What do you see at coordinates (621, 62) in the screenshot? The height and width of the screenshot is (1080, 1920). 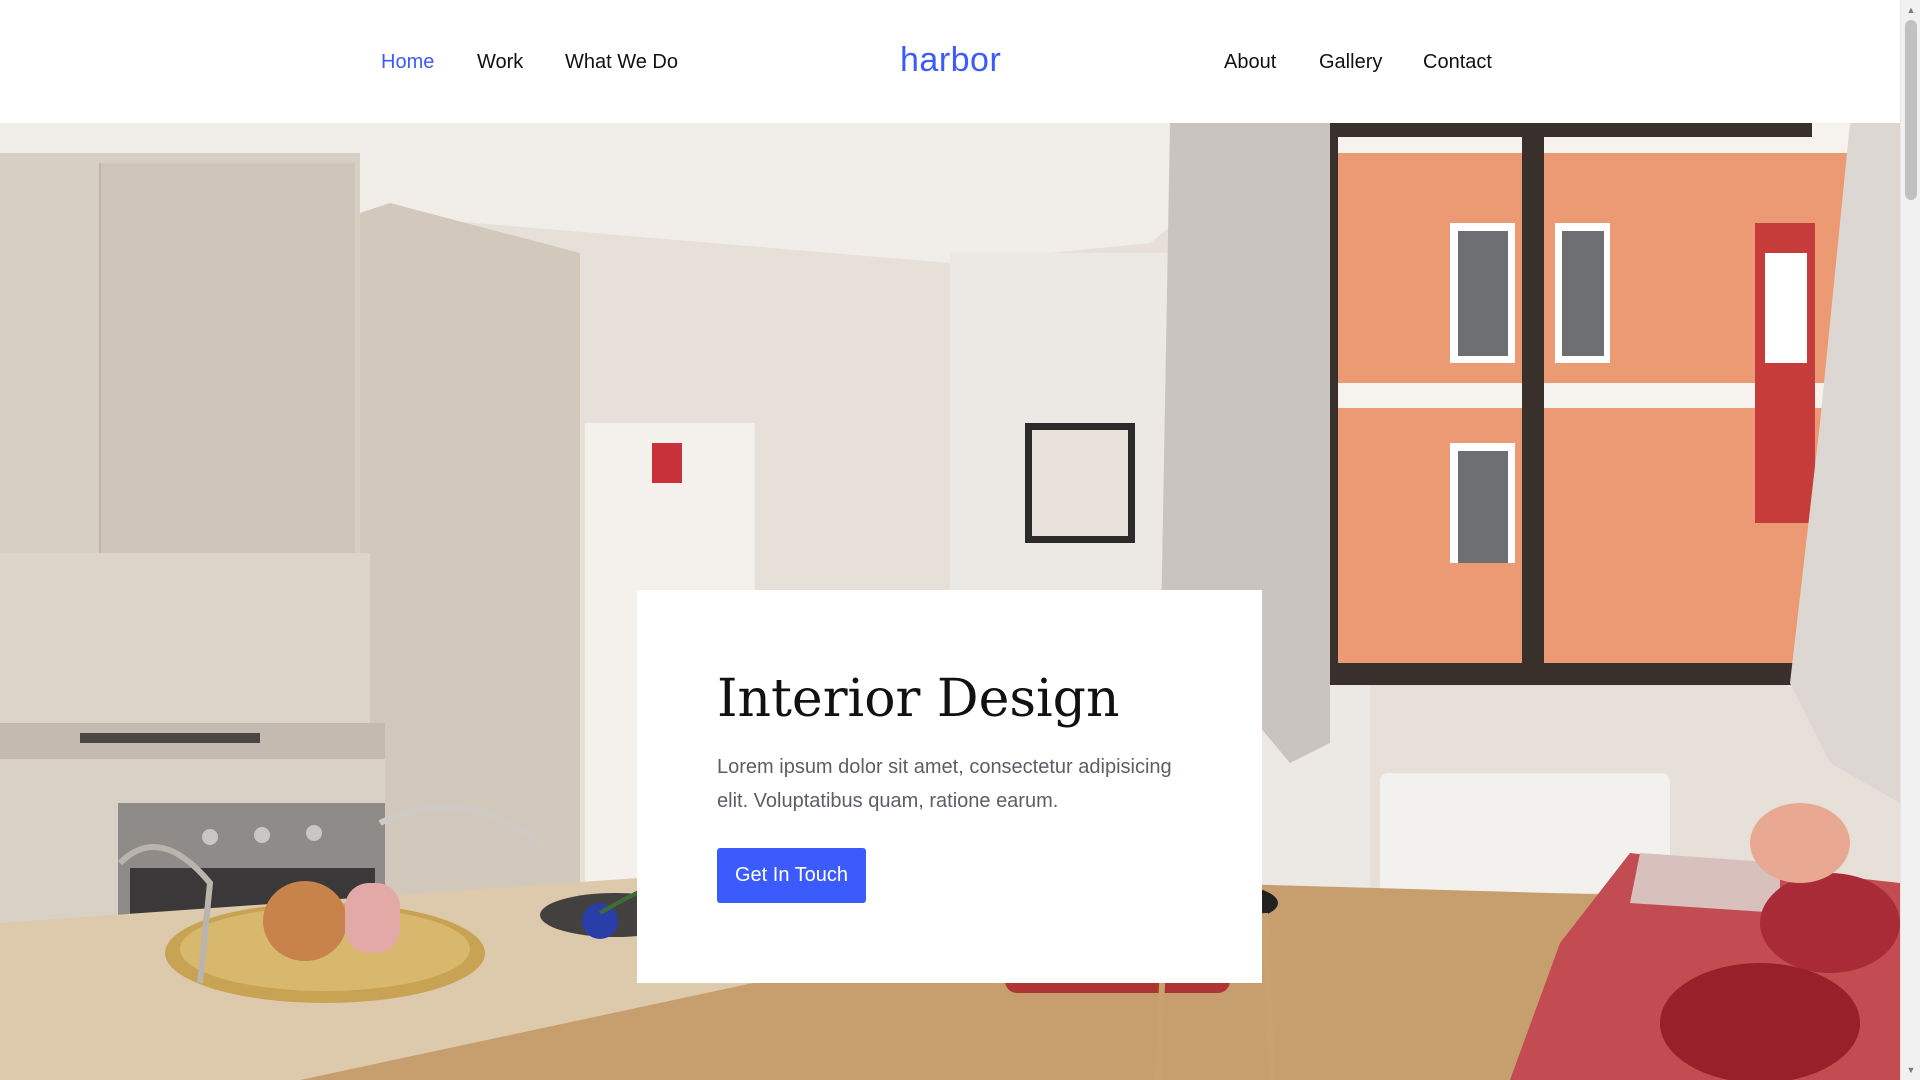 I see `nav-what-we-do: What We Do` at bounding box center [621, 62].